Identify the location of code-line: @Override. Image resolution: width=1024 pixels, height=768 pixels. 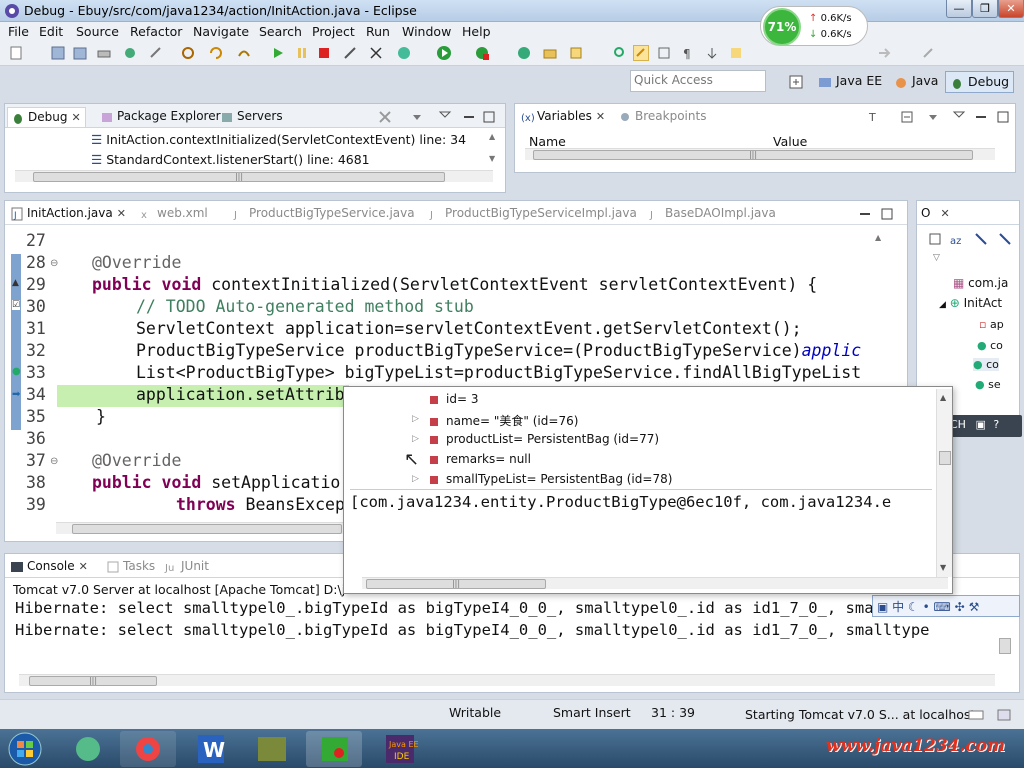
(136, 263).